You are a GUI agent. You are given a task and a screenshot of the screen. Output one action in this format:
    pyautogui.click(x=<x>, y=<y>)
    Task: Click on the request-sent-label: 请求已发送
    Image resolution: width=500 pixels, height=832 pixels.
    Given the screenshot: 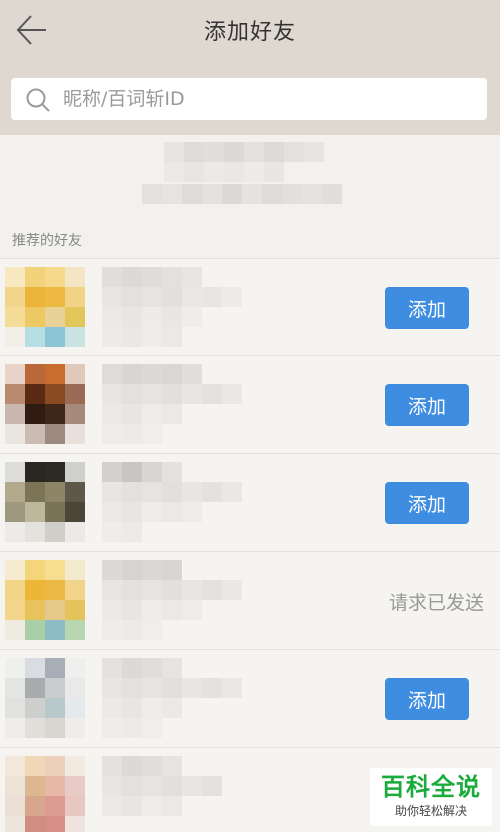 What is the action you would take?
    pyautogui.click(x=436, y=603)
    